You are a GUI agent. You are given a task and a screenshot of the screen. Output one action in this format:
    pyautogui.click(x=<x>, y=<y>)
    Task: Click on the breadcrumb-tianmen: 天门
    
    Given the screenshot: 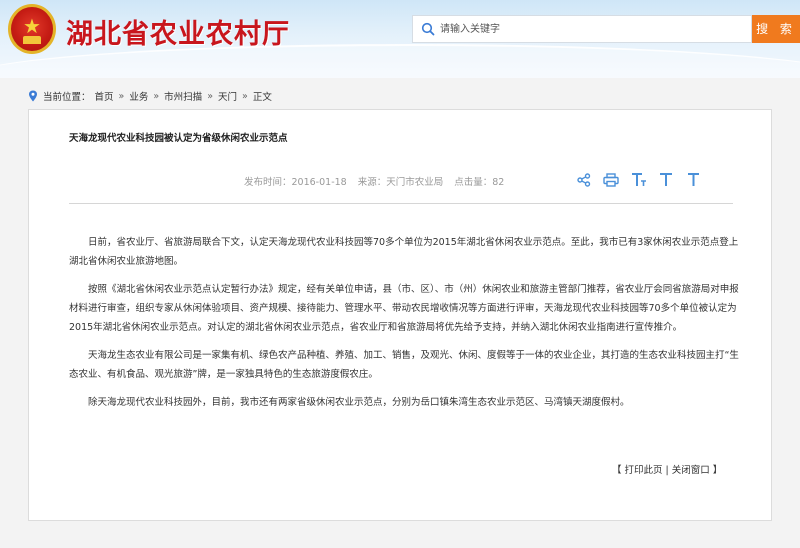 What is the action you would take?
    pyautogui.click(x=227, y=96)
    